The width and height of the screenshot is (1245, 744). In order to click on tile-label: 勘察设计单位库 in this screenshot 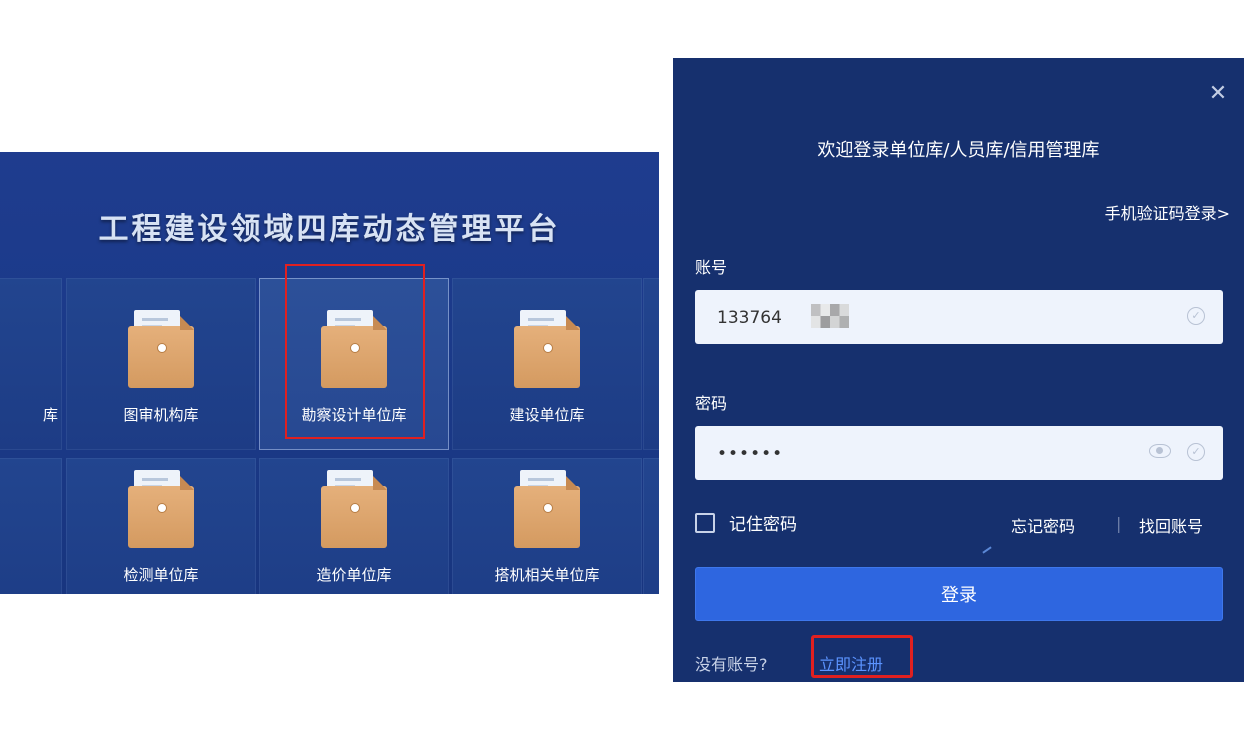, I will do `click(354, 415)`.